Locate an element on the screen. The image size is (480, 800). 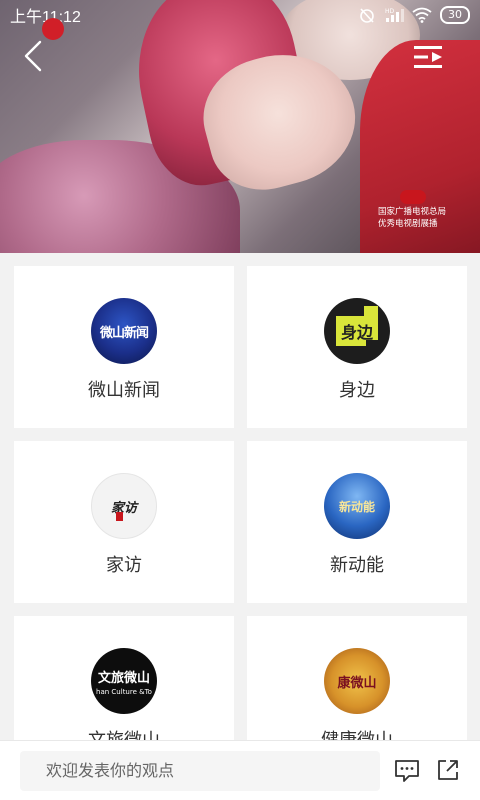
channel-logo: 家访 is located at coordinates (124, 506).